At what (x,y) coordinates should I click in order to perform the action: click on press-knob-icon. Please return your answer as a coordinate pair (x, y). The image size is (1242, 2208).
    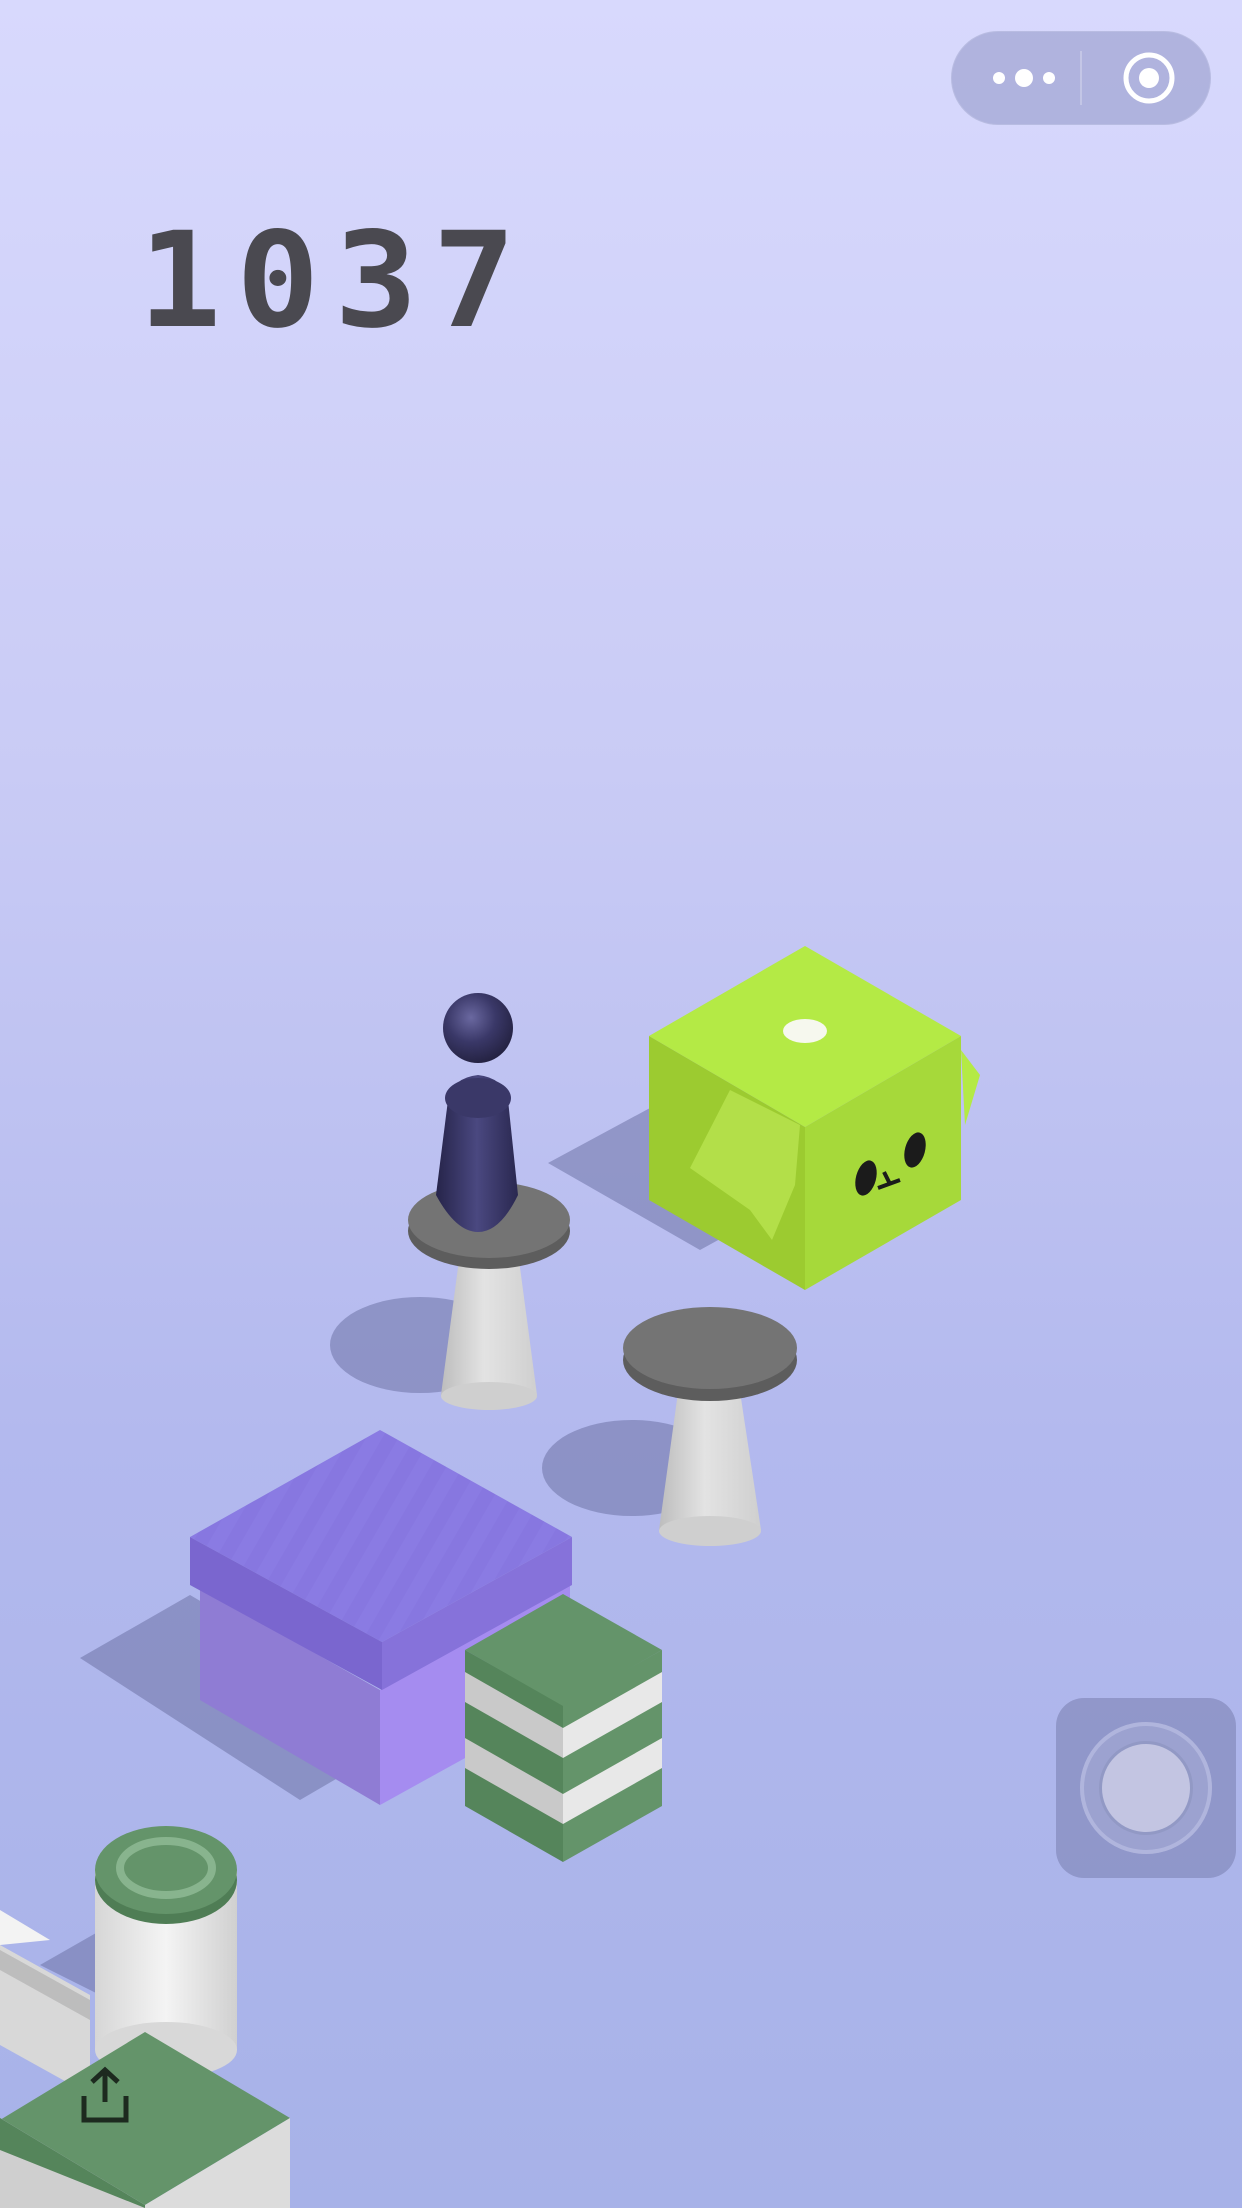
    Looking at the image, I should click on (1146, 1788).